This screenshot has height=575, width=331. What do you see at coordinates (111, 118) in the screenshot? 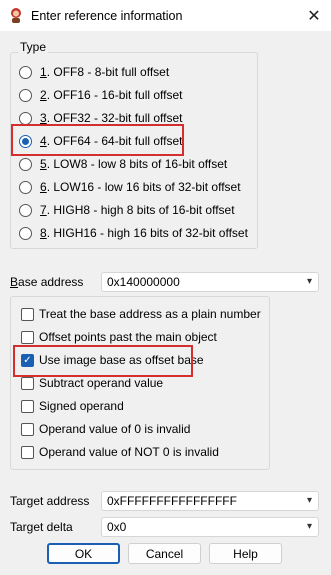
I see `radio-label: 3. OFF32 - 32-bit full offset` at bounding box center [111, 118].